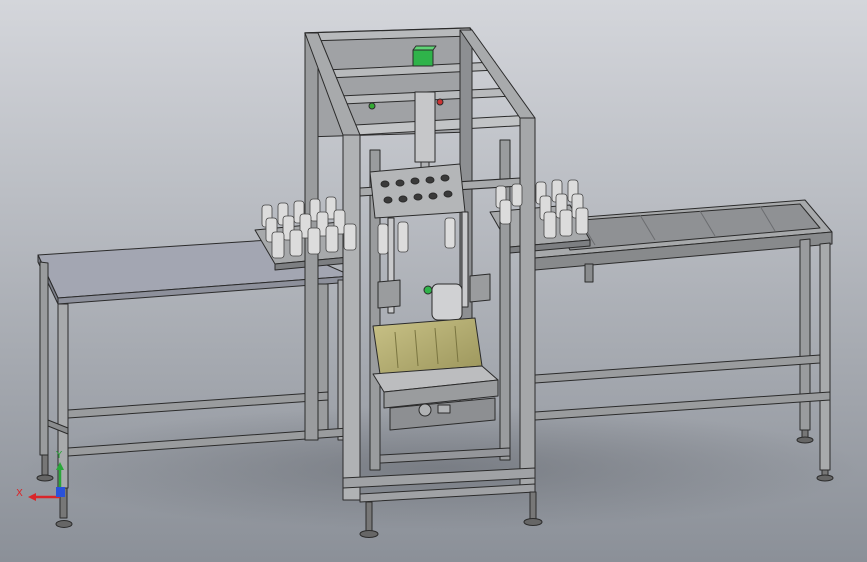 The width and height of the screenshot is (867, 562). I want to click on green-control-box, so click(423, 58).